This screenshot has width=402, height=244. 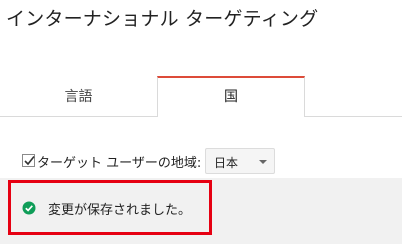 I want to click on country-targeting-checkbox, so click(x=28, y=160).